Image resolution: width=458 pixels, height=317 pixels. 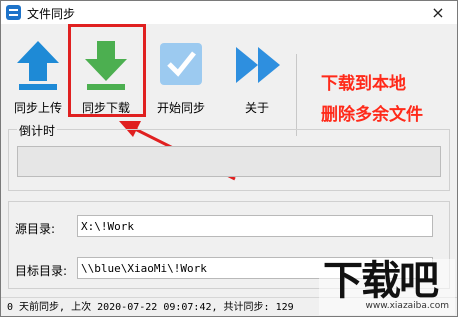 I want to click on watermark-url: www.xiazaiba.com, so click(x=407, y=306).